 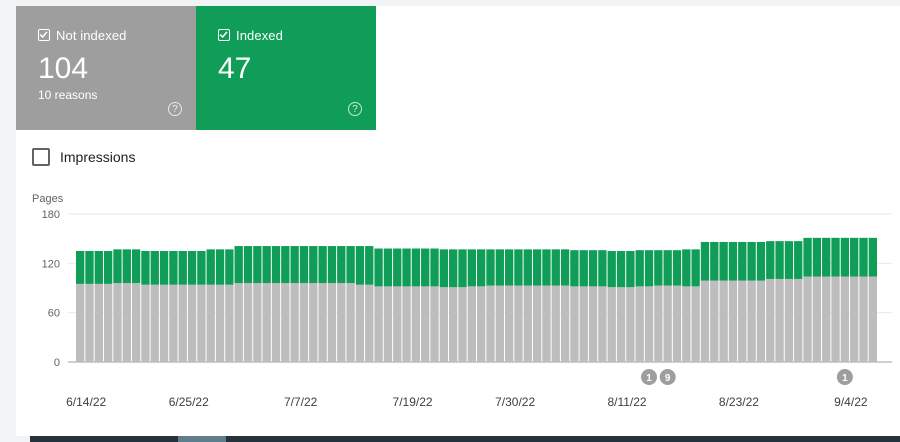 I want to click on scrollbar-thumb, so click(x=202, y=439).